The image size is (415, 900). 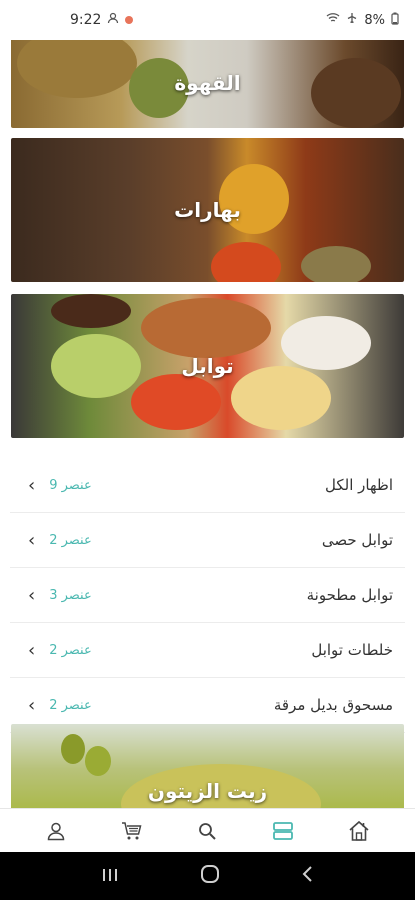 I want to click on notification-icon, so click(x=129, y=20).